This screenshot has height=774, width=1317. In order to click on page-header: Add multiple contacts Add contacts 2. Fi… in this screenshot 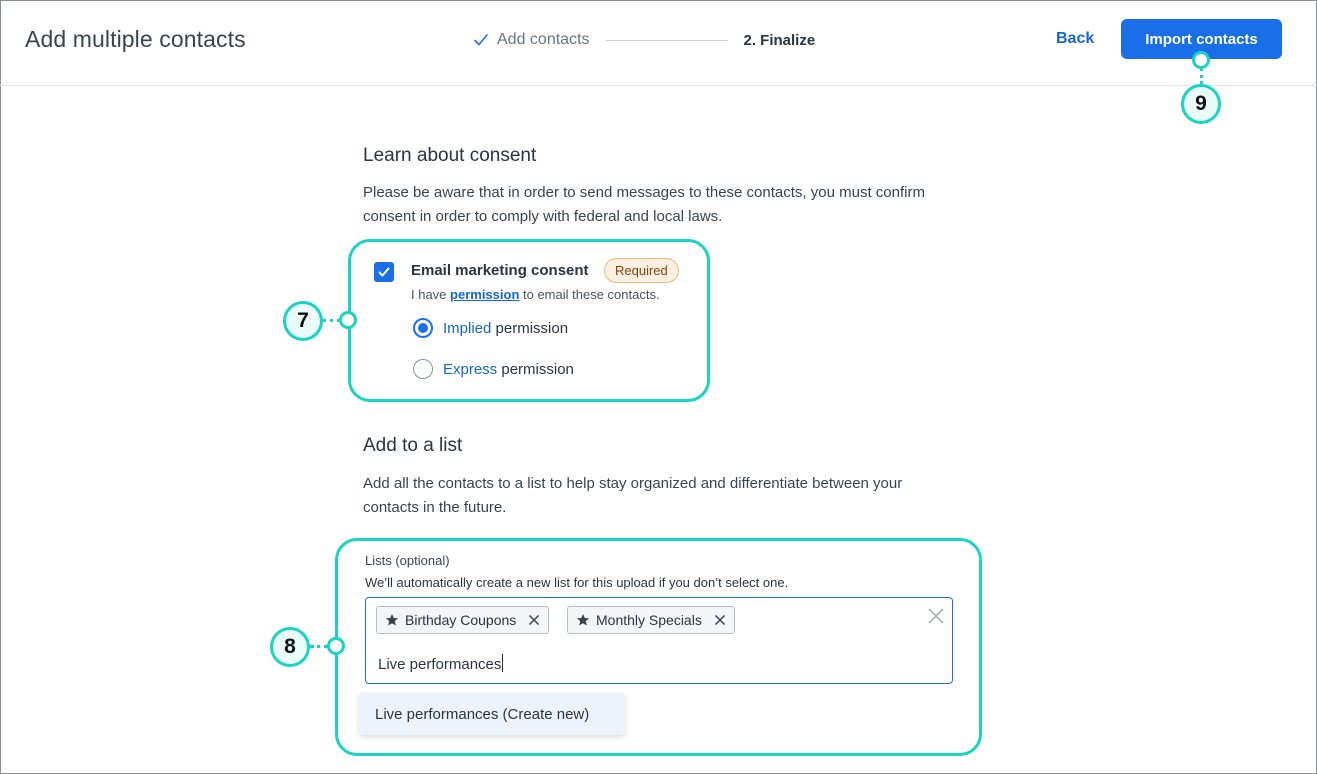, I will do `click(658, 43)`.